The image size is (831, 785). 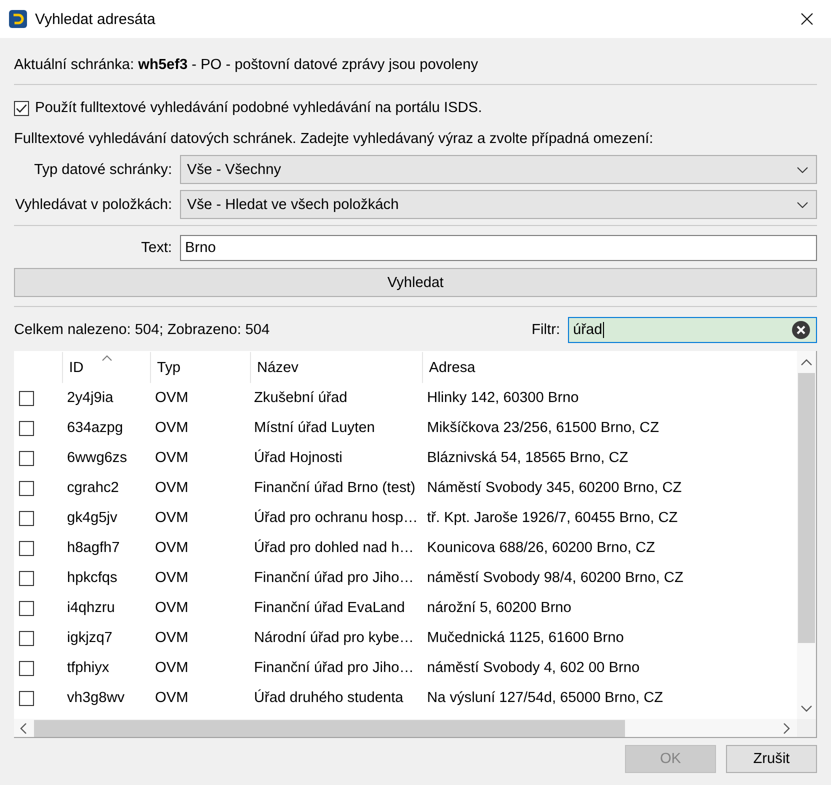 What do you see at coordinates (89, 638) in the screenshot?
I see `table-cell: igkjzq7` at bounding box center [89, 638].